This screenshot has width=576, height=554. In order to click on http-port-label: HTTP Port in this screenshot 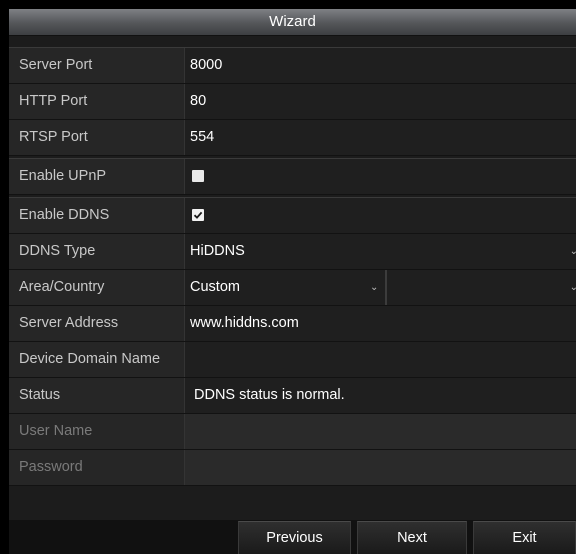, I will do `click(53, 101)`.